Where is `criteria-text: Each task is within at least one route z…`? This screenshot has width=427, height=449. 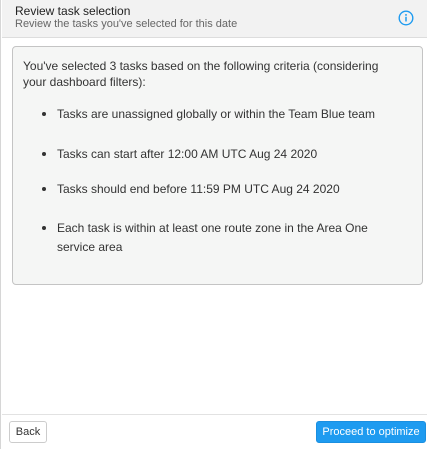
criteria-text: Each task is within at least one route z… is located at coordinates (212, 237).